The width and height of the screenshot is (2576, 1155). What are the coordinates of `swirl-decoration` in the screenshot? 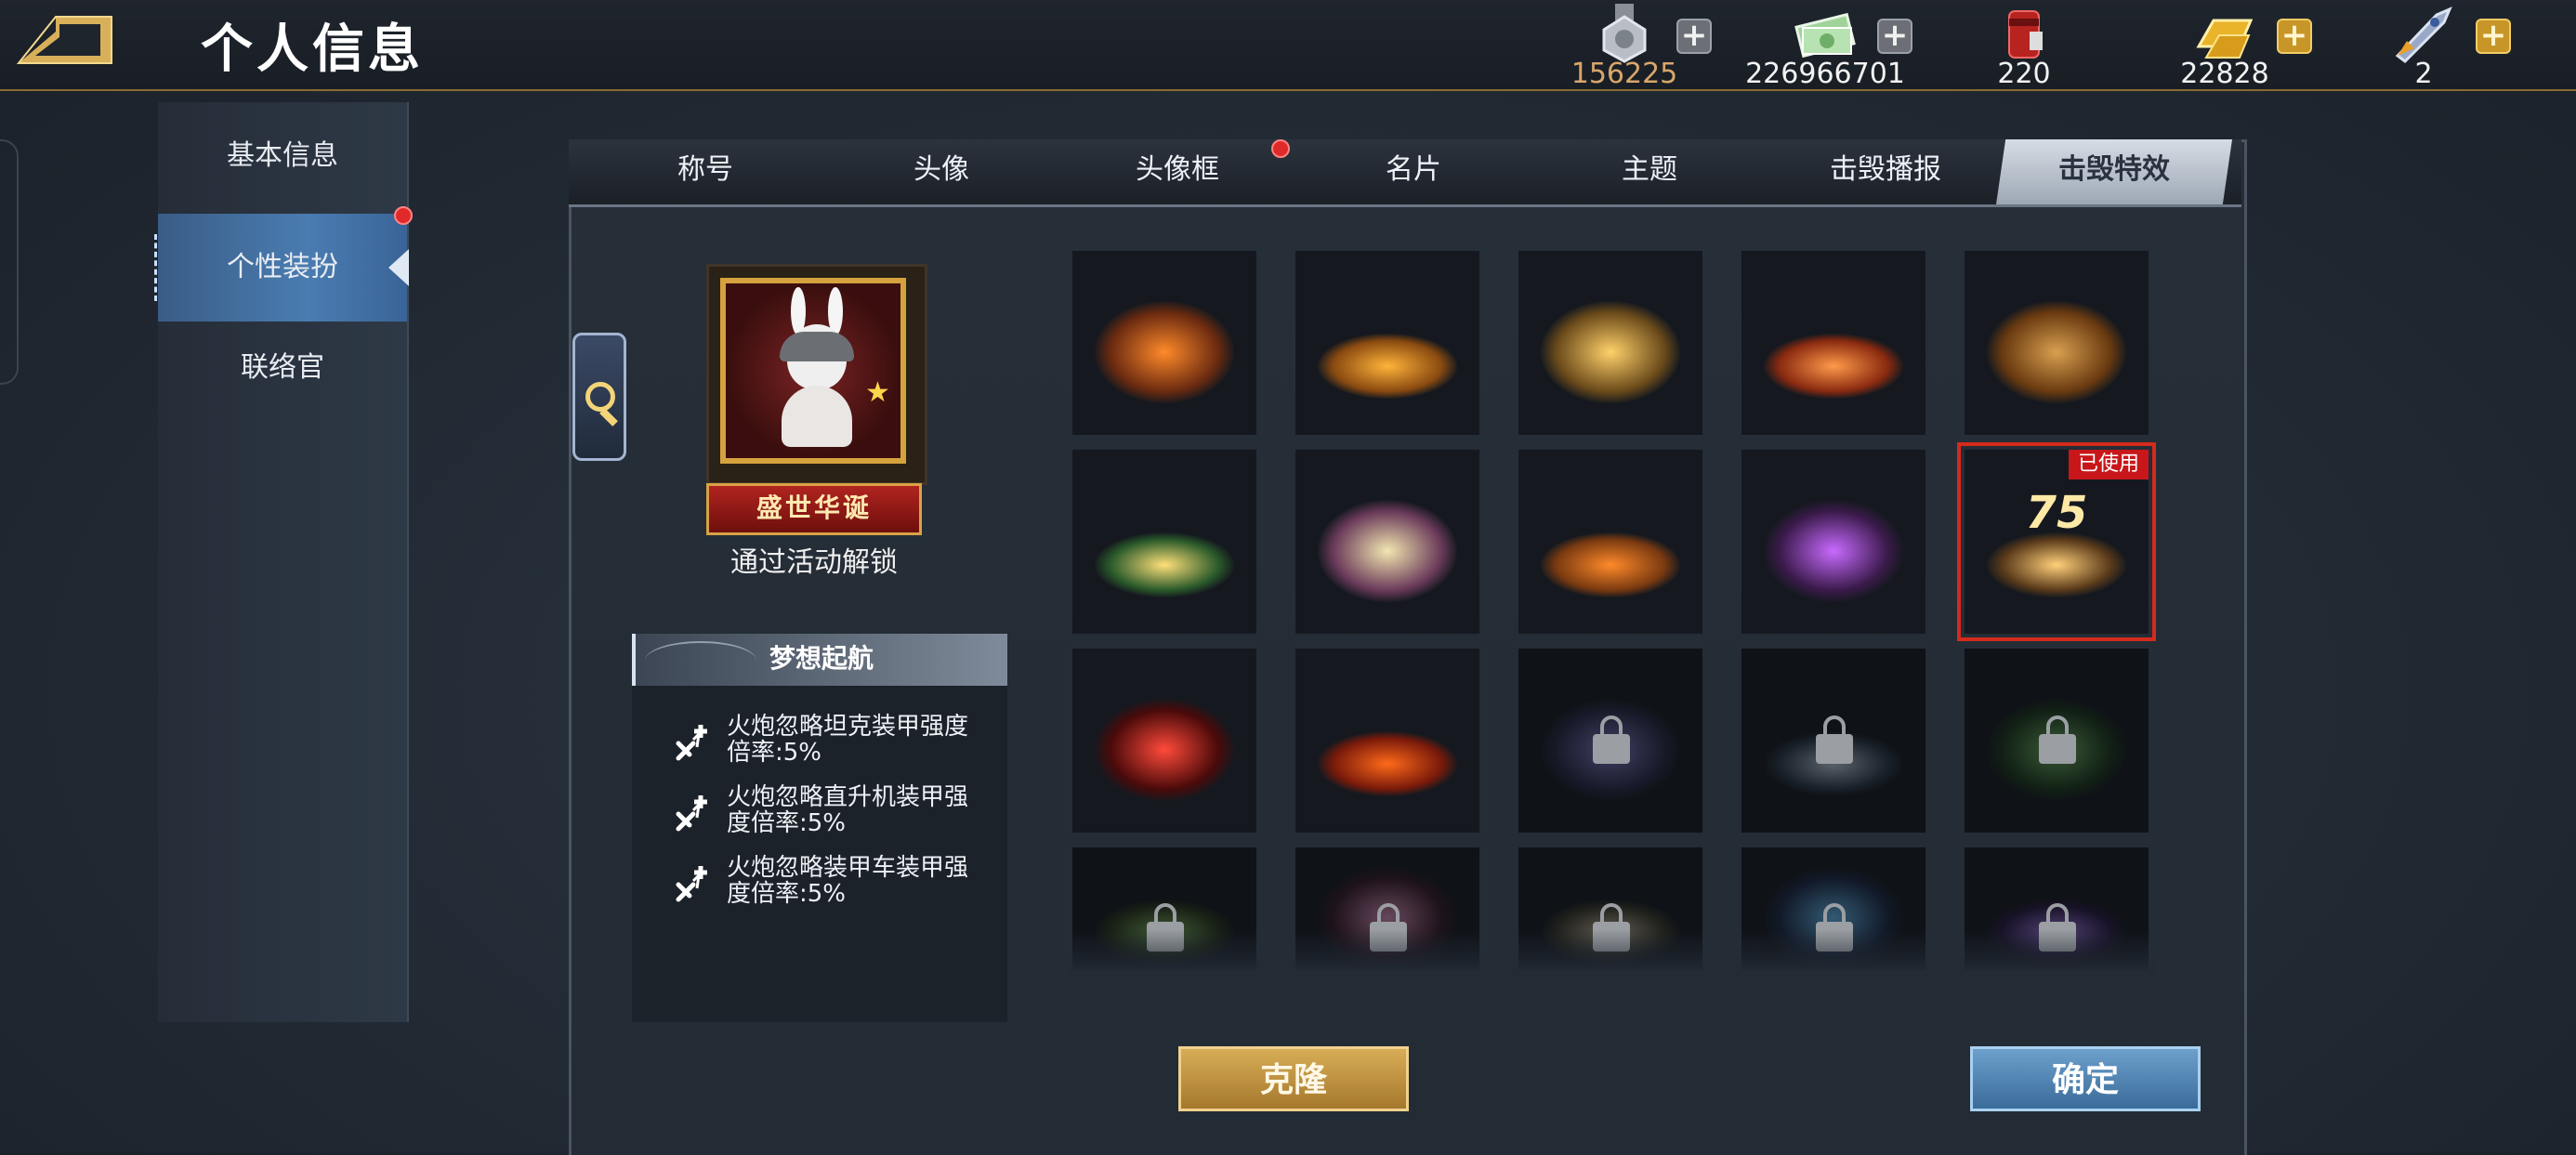 It's located at (700, 660).